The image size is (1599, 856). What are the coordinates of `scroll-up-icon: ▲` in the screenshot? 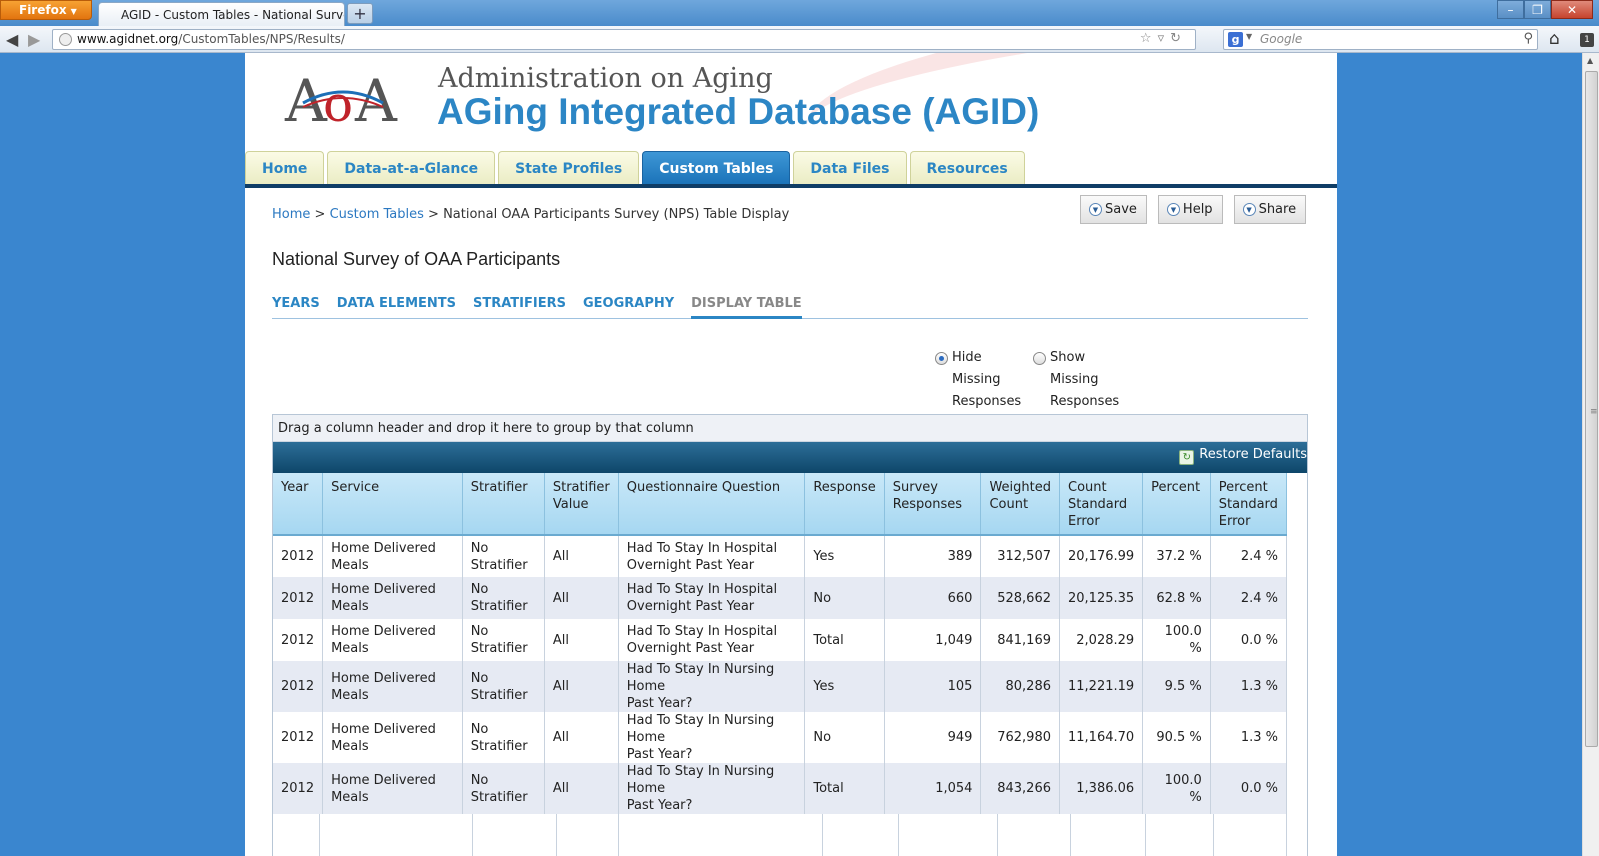 It's located at (1590, 60).